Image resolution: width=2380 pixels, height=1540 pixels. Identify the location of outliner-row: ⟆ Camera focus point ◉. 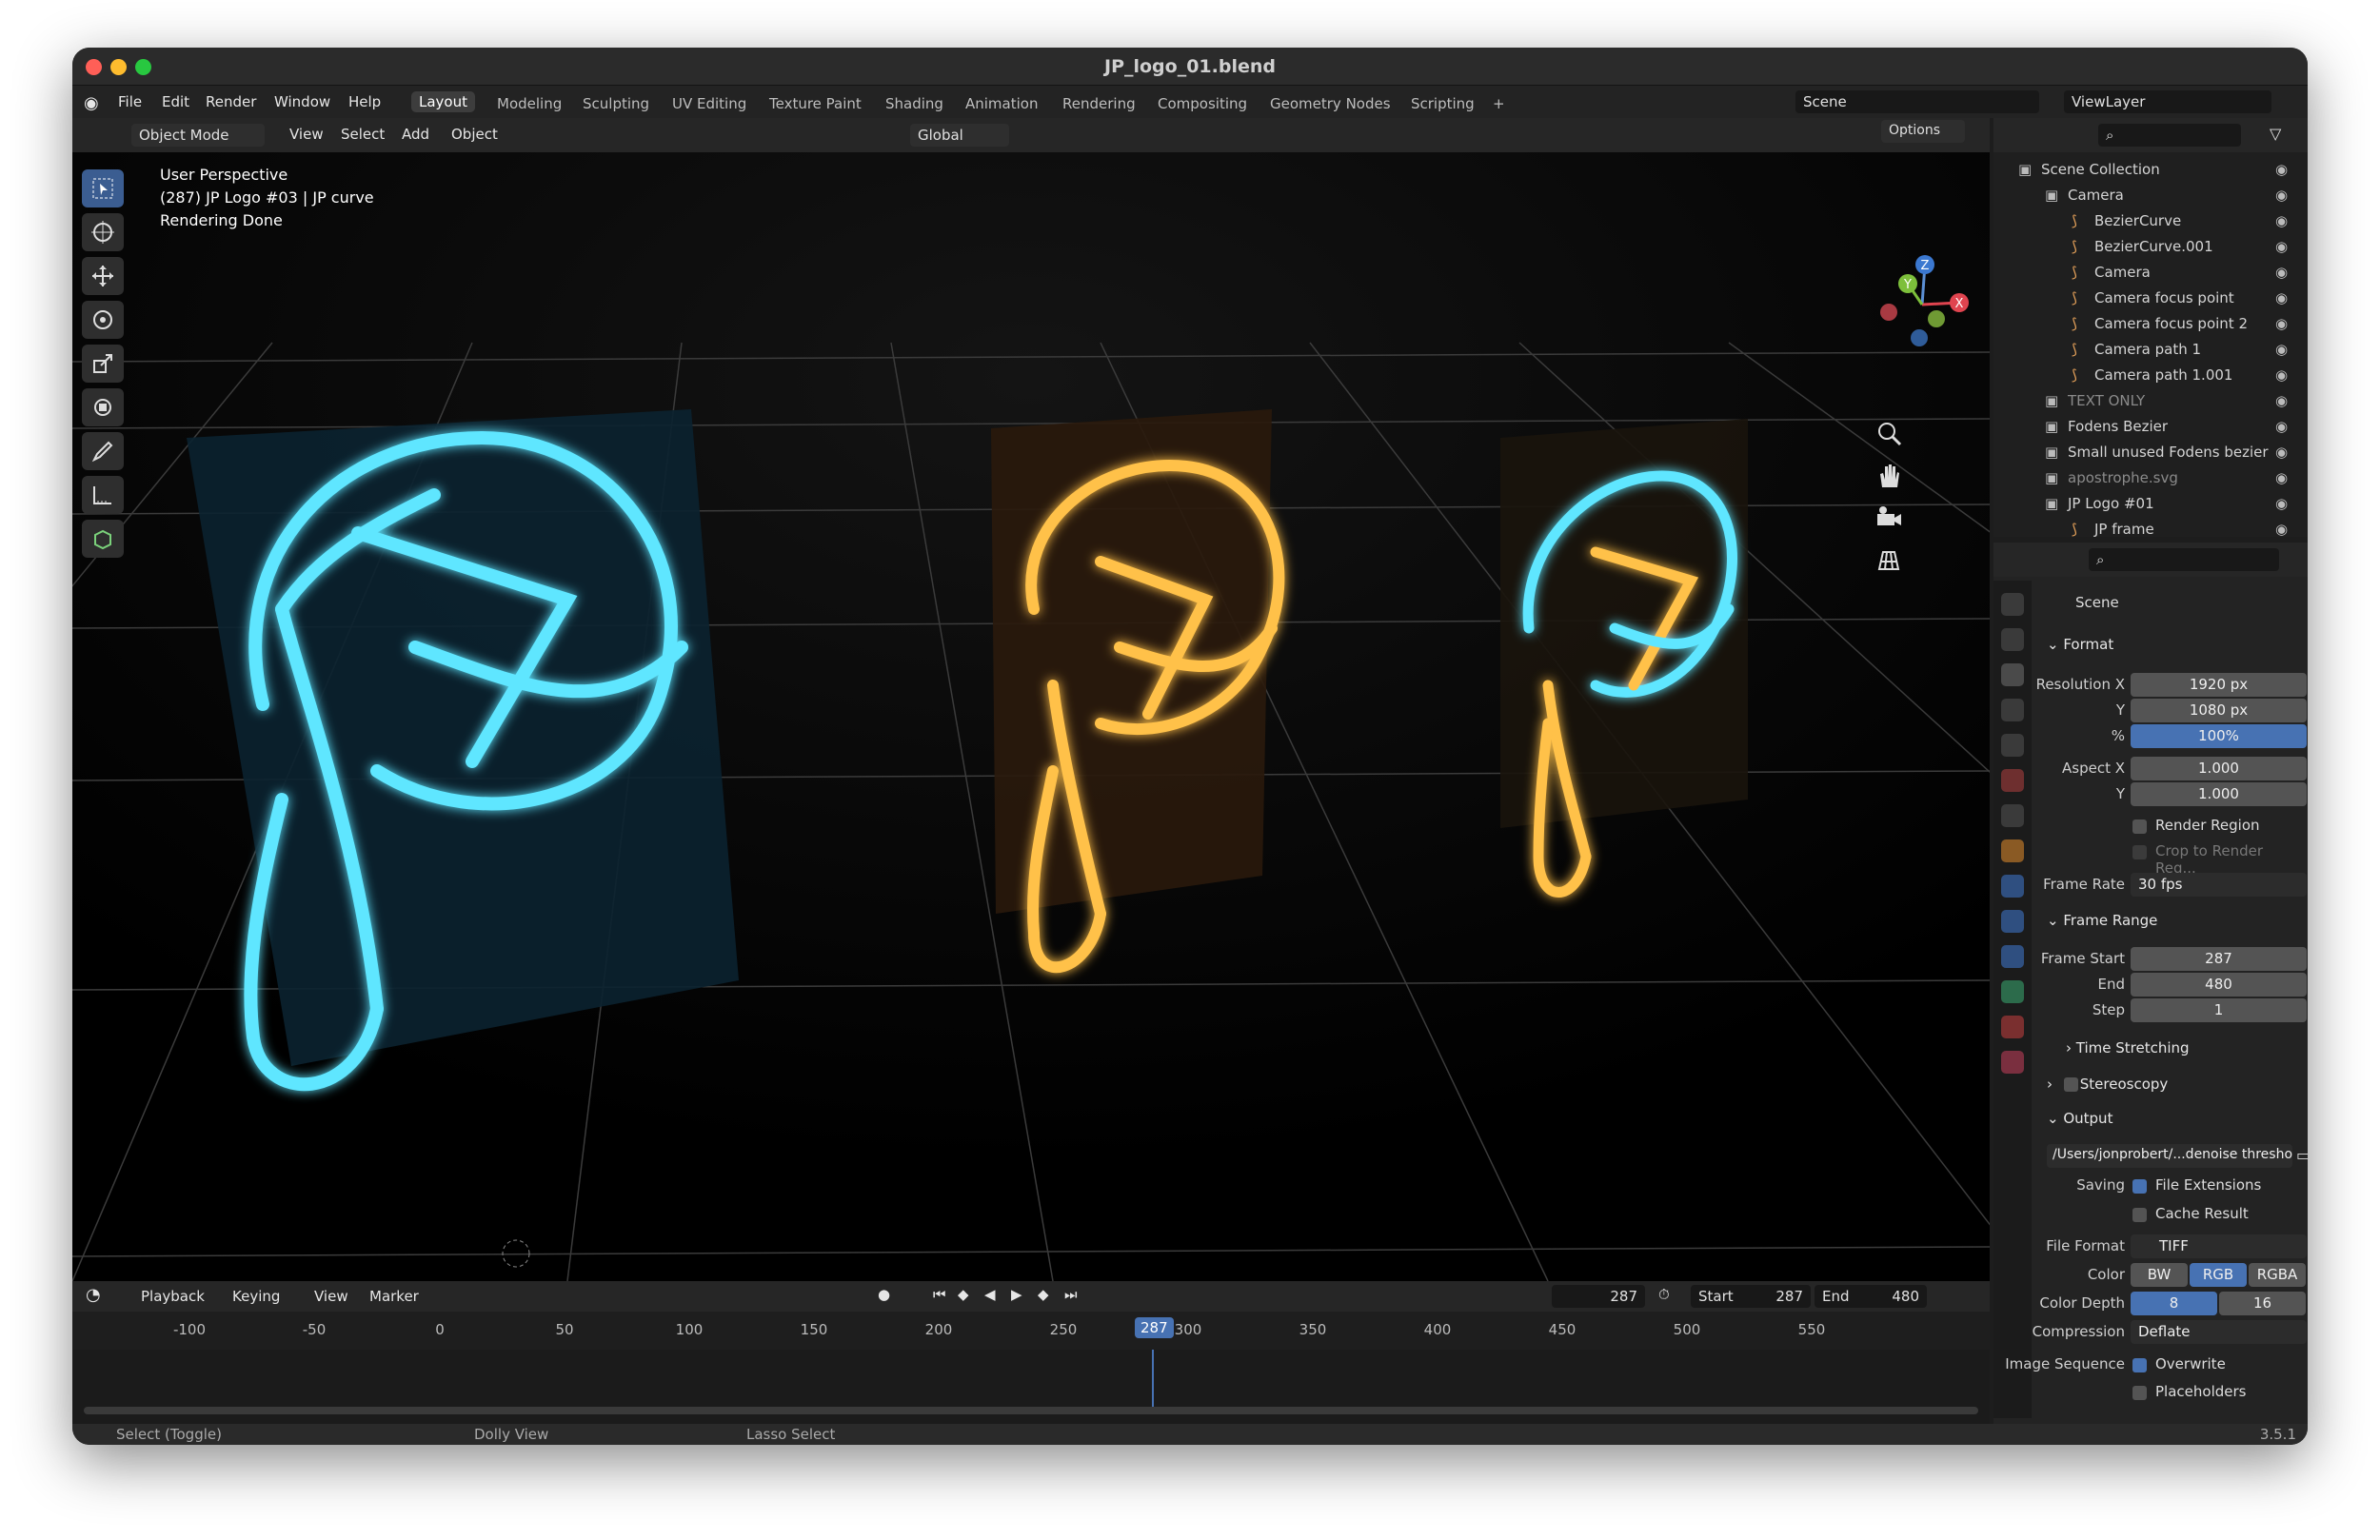
(2150, 299).